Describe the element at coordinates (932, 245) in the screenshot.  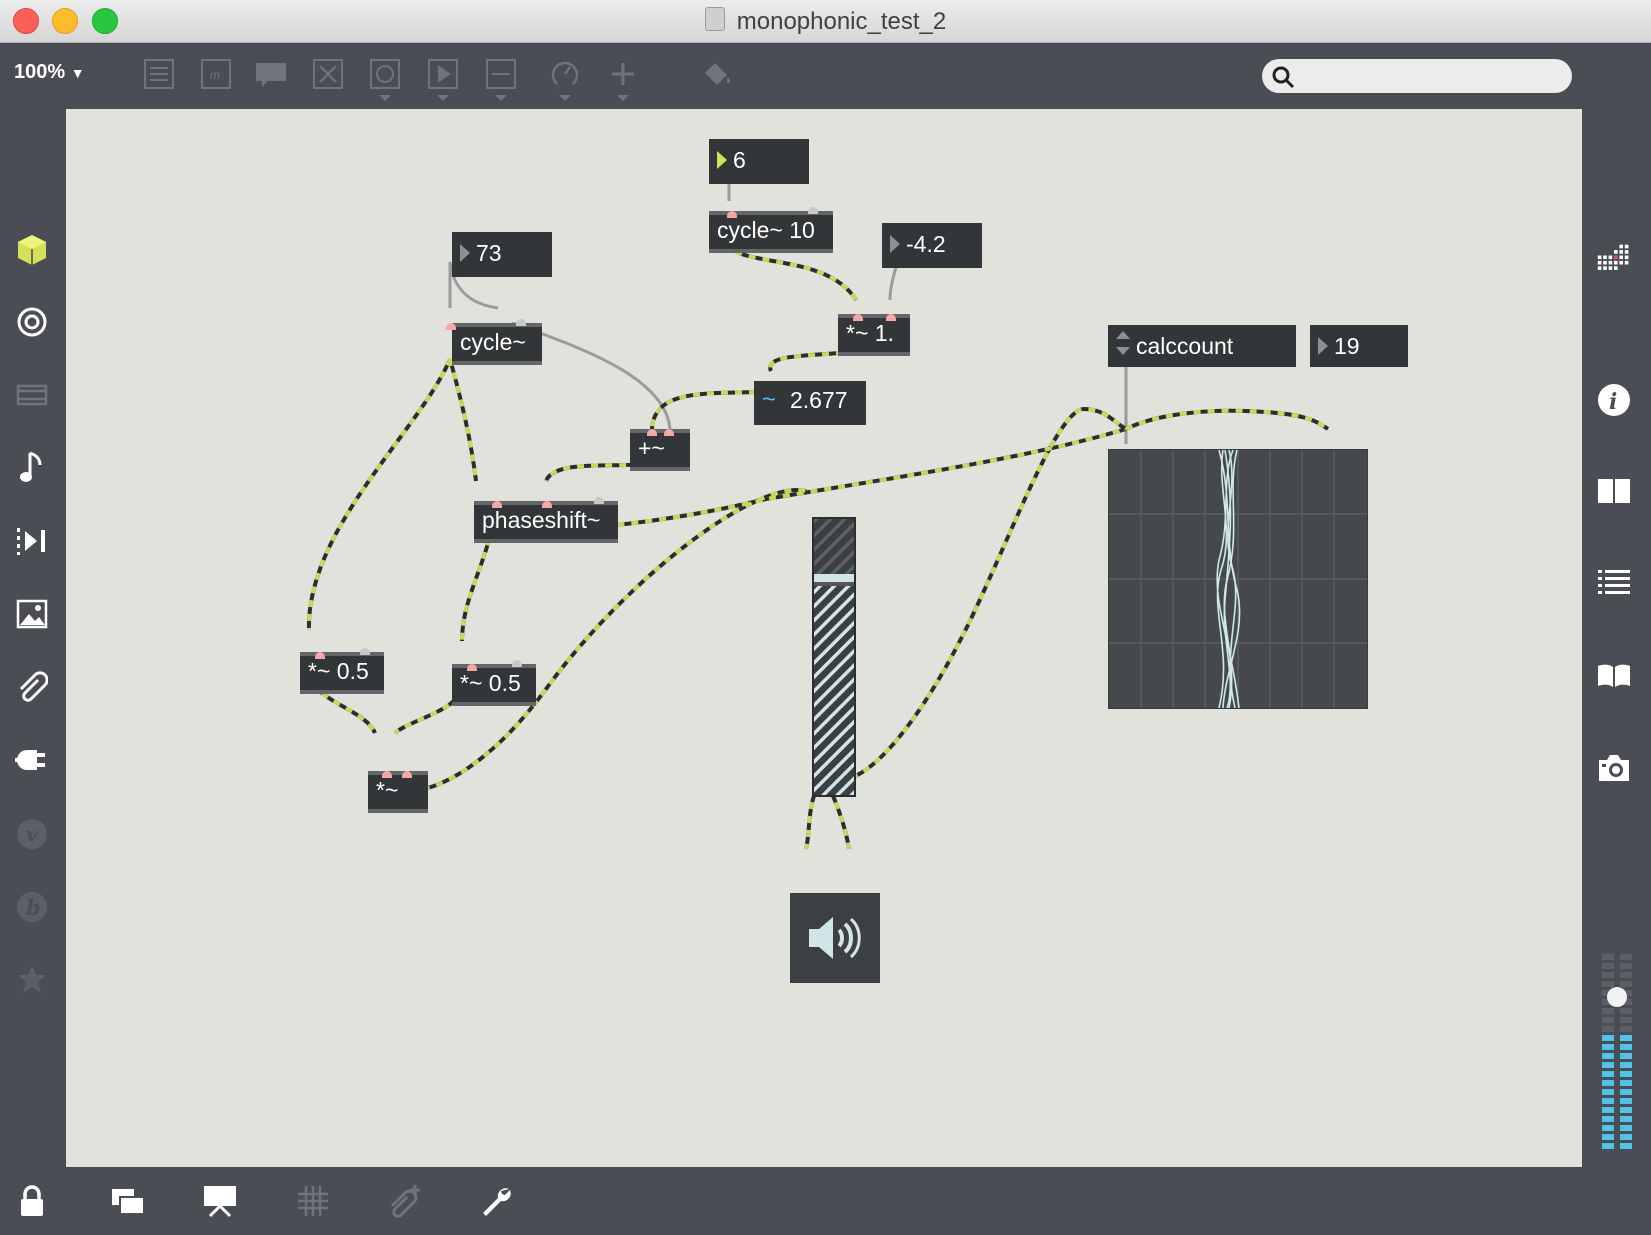
I see `number-box-neg4-2: -4.2` at that location.